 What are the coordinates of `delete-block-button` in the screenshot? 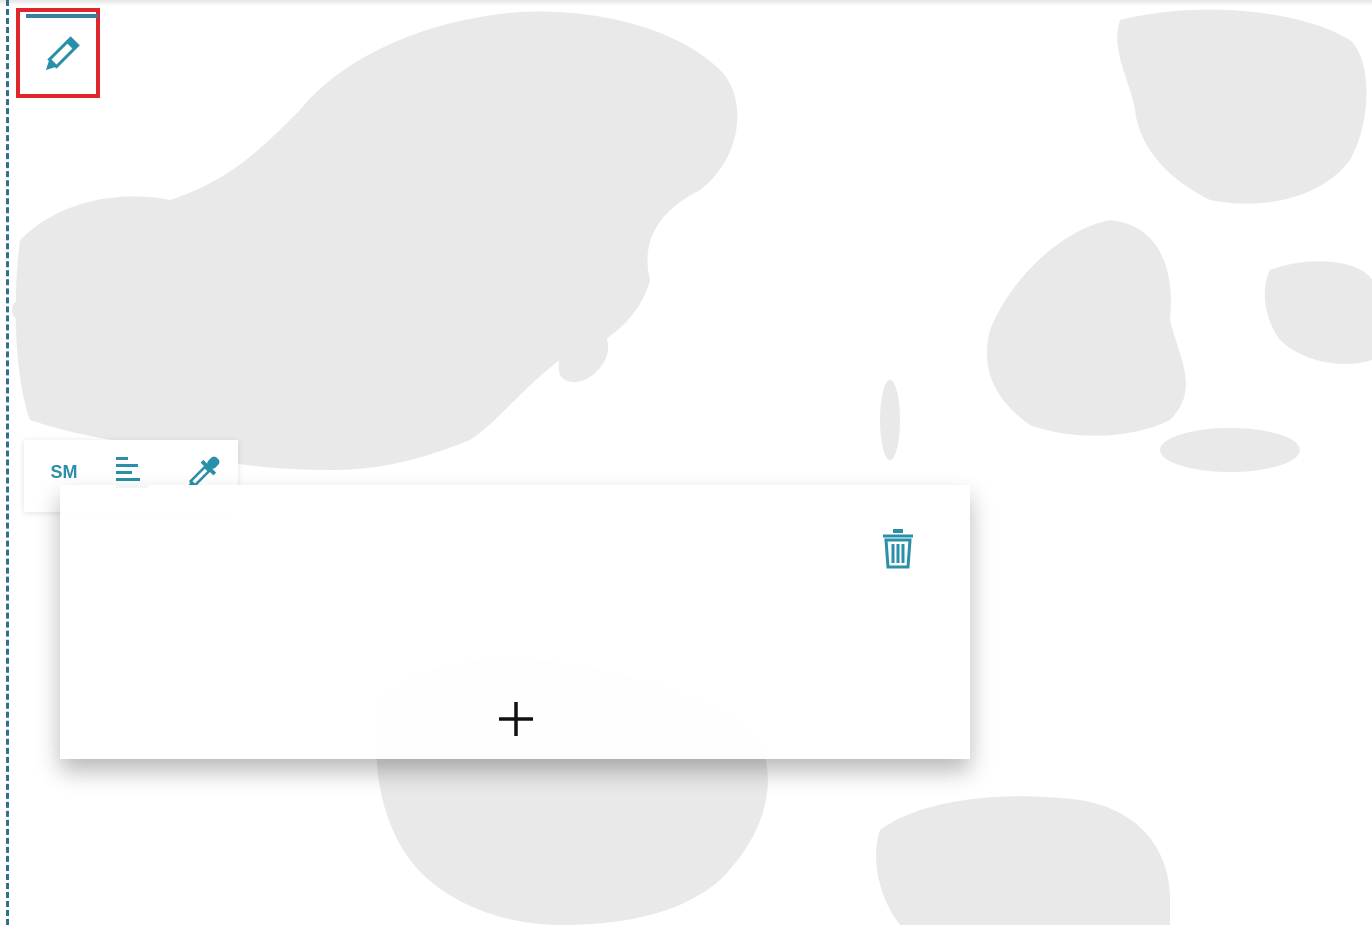 It's located at (898, 549).